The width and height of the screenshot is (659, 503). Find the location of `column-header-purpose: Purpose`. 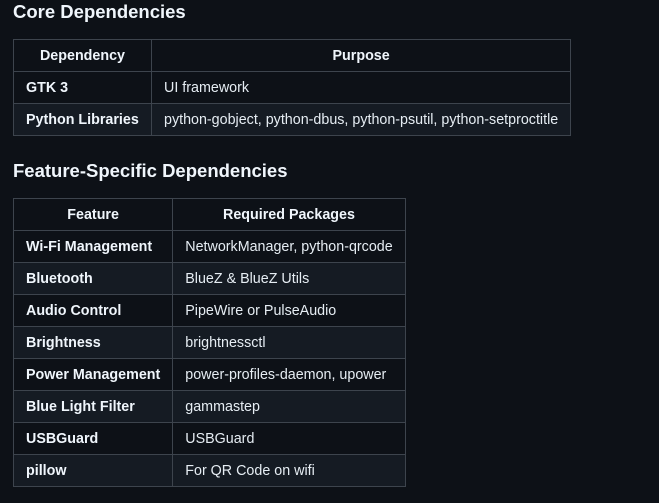

column-header-purpose: Purpose is located at coordinates (361, 55).